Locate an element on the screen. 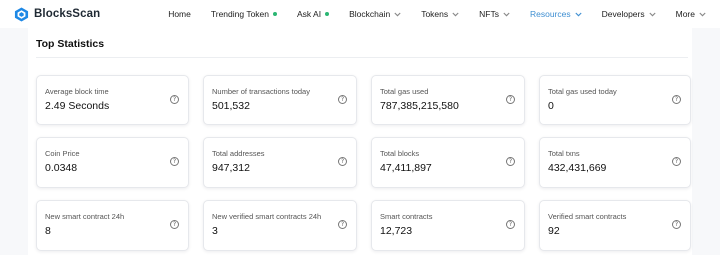 This screenshot has height=255, width=720. stat-value: 947,312 is located at coordinates (231, 168).